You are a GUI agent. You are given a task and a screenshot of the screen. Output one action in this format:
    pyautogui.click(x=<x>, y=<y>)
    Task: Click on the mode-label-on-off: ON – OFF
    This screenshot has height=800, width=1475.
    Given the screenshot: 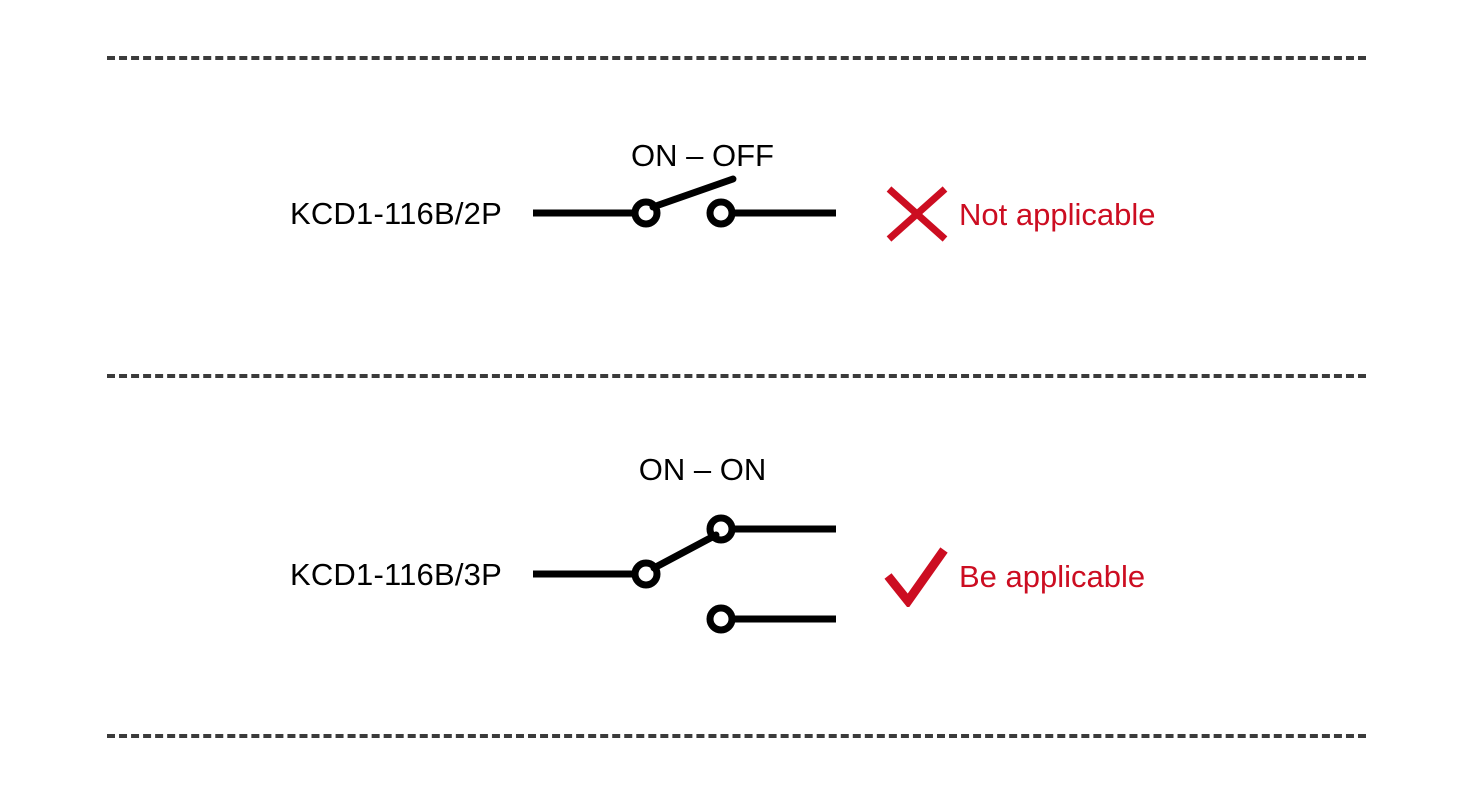 What is the action you would take?
    pyautogui.click(x=702, y=155)
    